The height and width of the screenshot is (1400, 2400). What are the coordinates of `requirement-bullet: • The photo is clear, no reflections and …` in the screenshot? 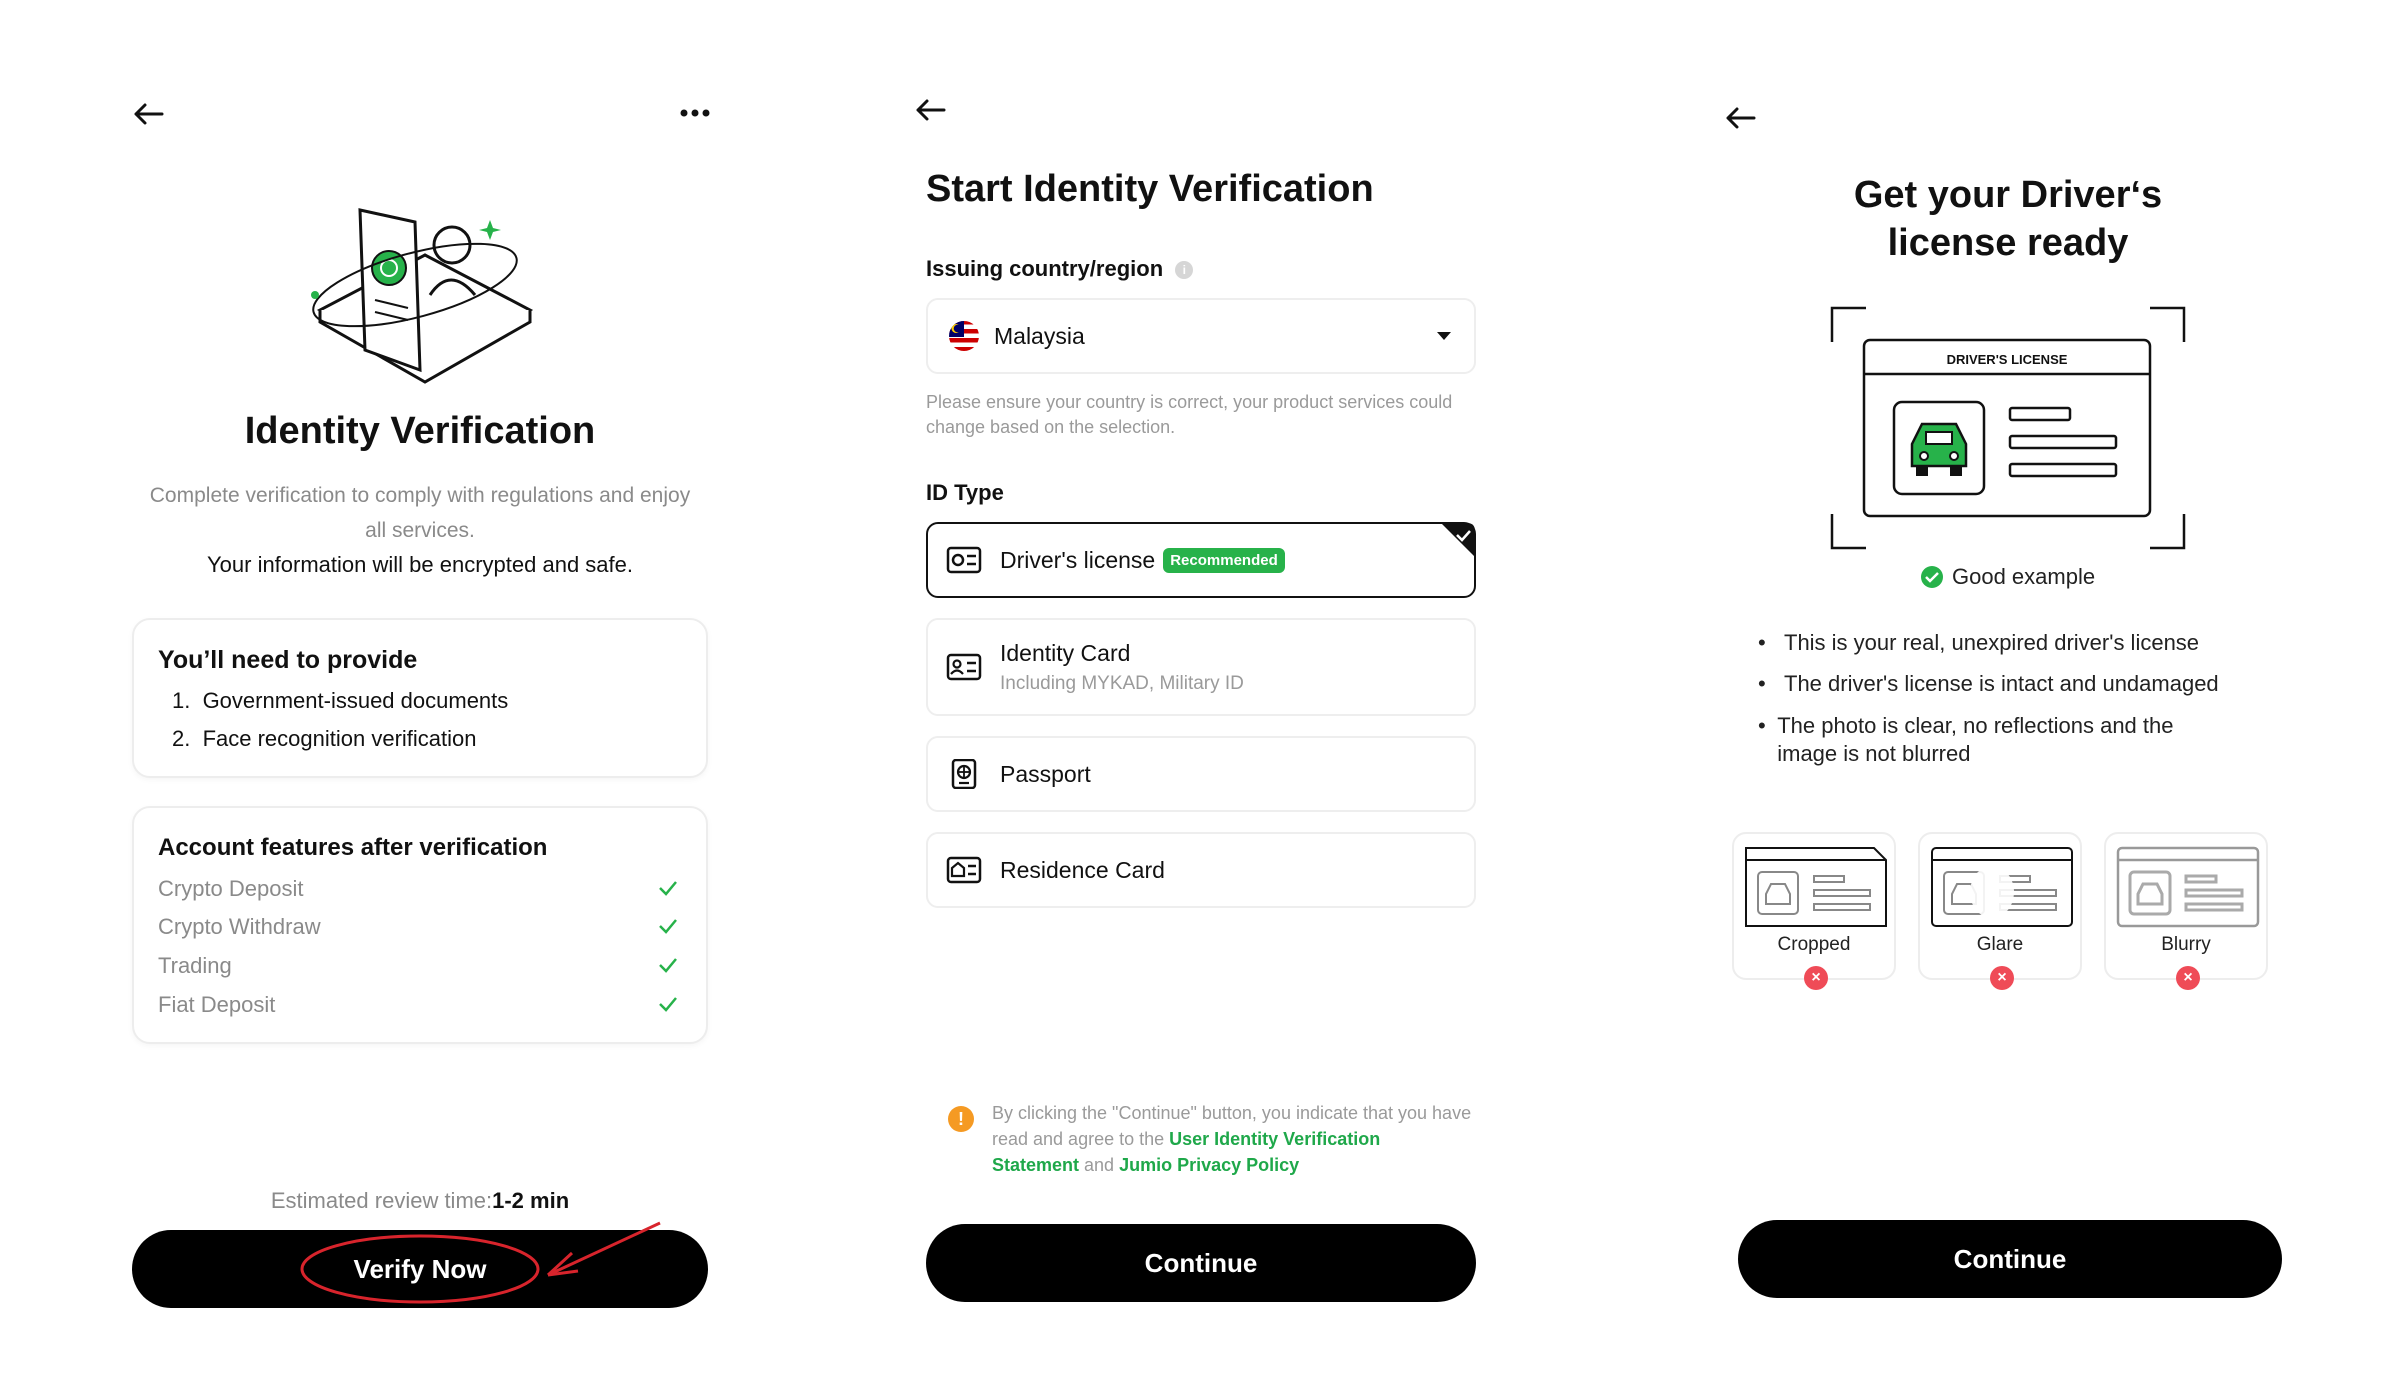 It's located at (1988, 740).